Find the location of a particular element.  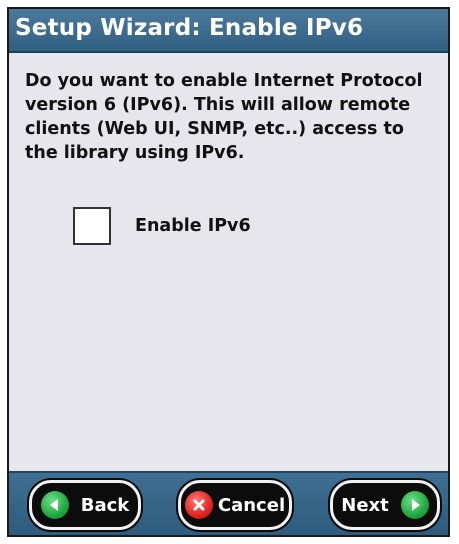

back-button: Back is located at coordinates (85, 505).